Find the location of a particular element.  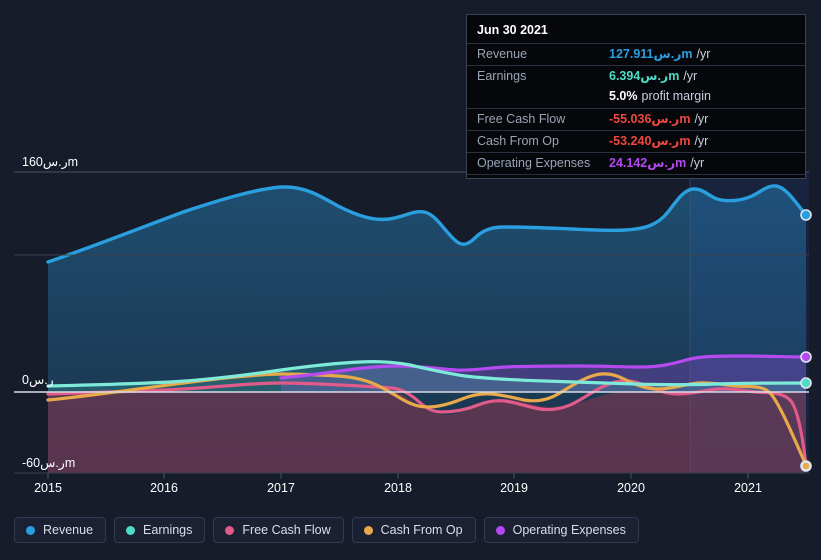

legend-label-earnings: Earnings is located at coordinates (168, 530).